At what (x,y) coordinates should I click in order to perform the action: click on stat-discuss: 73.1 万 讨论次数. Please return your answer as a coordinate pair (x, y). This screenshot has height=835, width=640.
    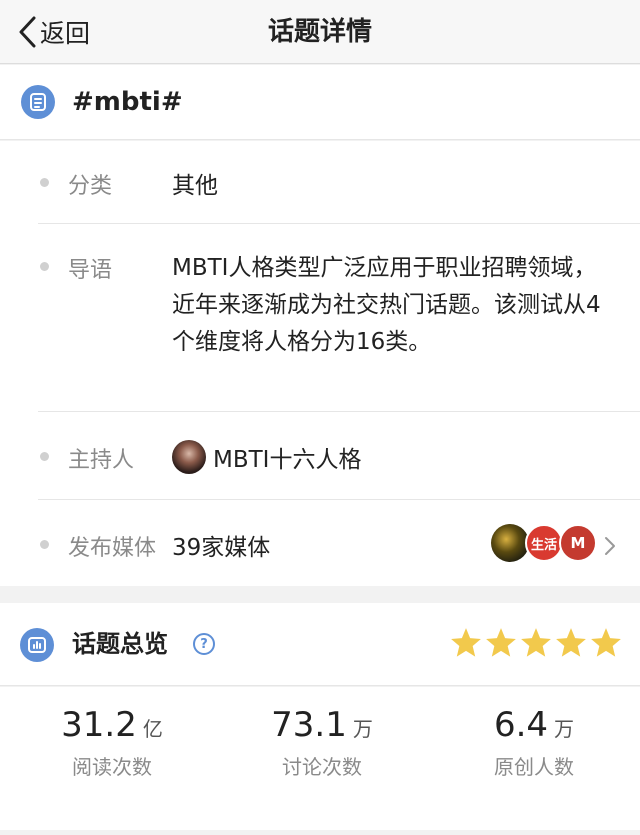
    Looking at the image, I should click on (322, 742).